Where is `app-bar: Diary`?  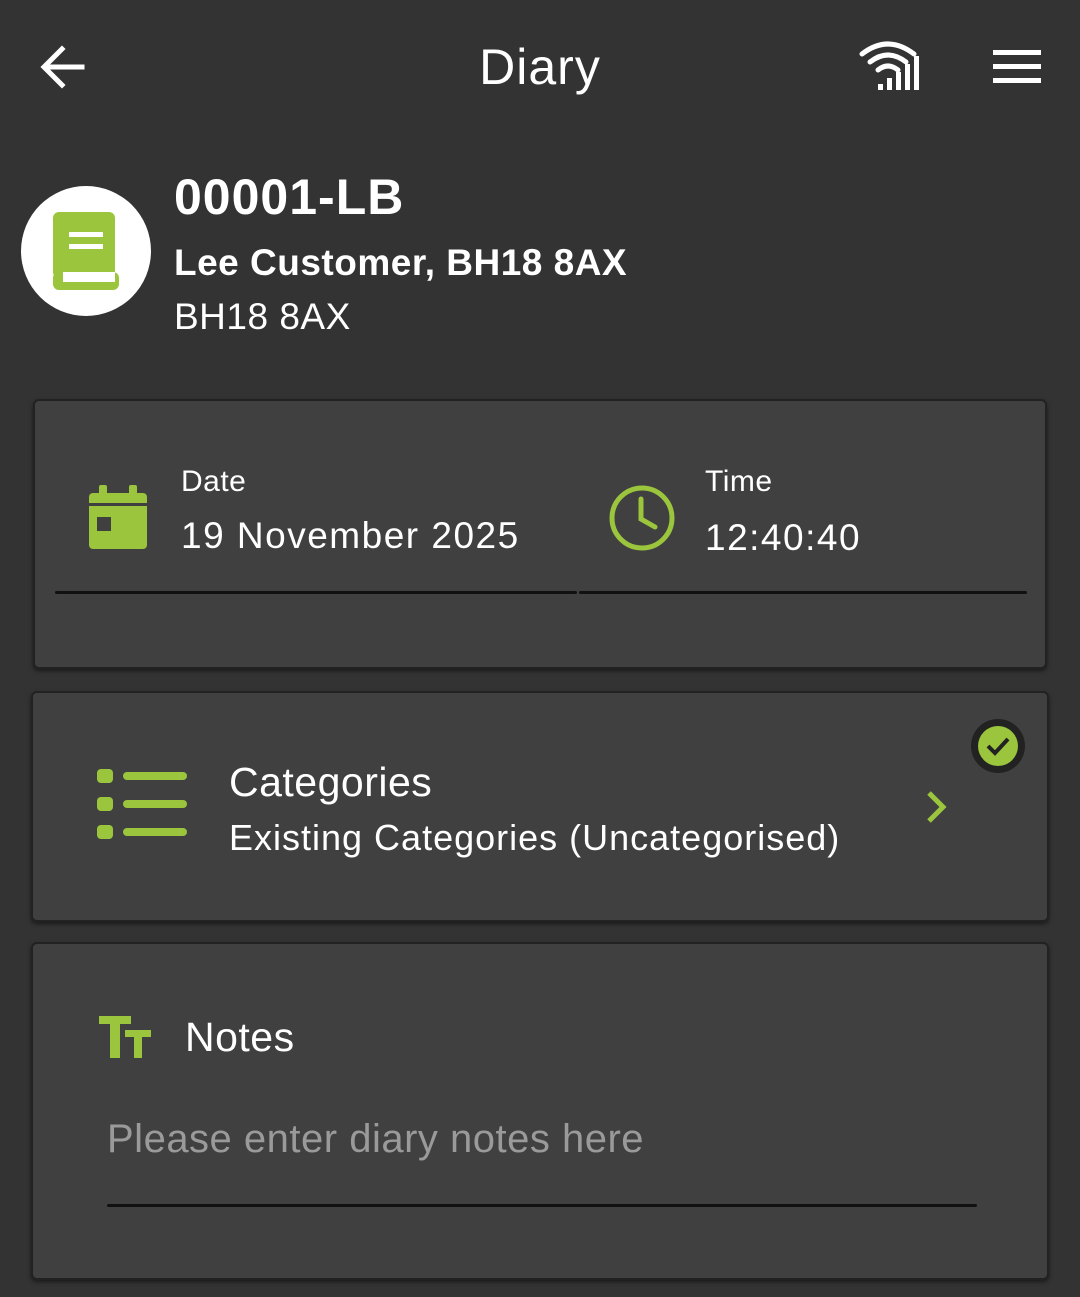 app-bar: Diary is located at coordinates (540, 67).